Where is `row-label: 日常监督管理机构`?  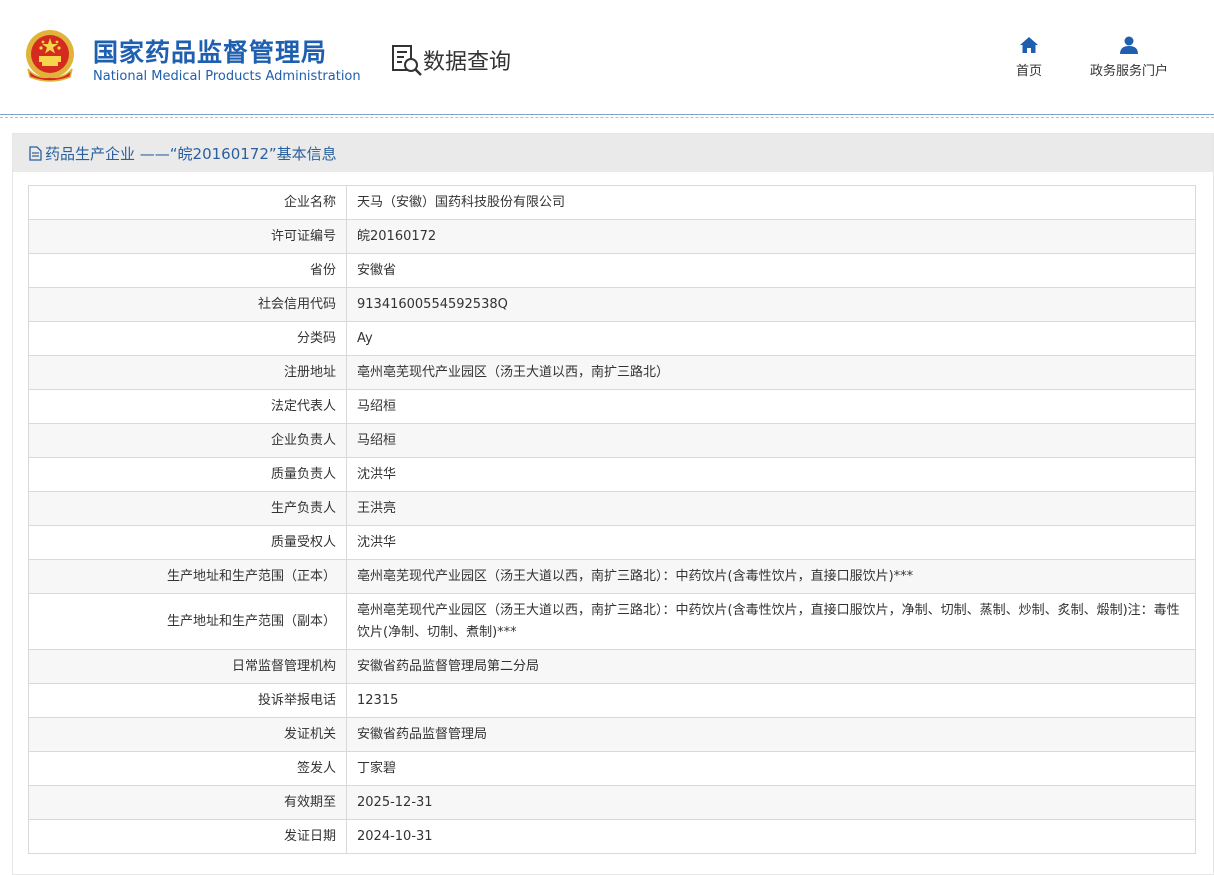 row-label: 日常监督管理机构 is located at coordinates (187, 666).